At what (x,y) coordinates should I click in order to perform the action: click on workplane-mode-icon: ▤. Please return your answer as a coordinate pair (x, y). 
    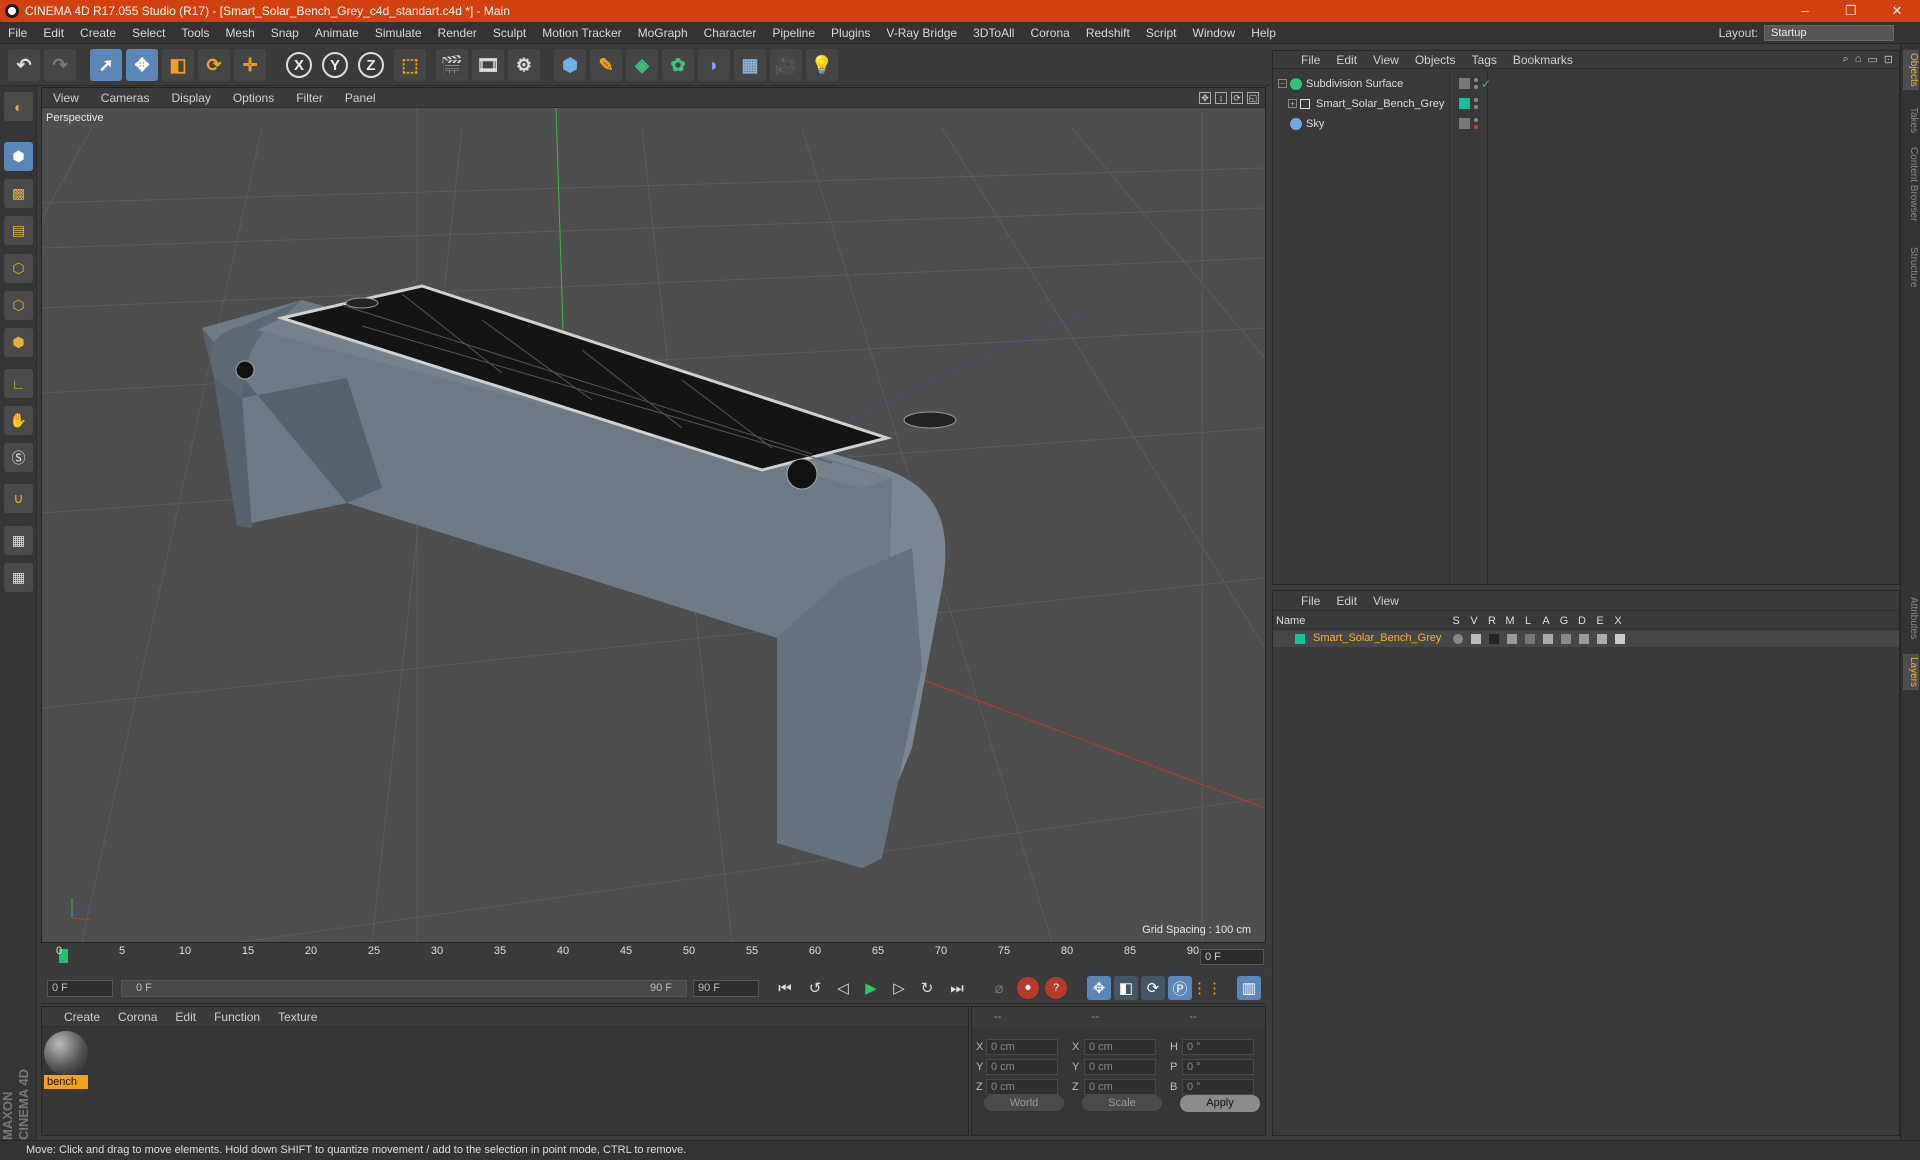
    Looking at the image, I should click on (18, 230).